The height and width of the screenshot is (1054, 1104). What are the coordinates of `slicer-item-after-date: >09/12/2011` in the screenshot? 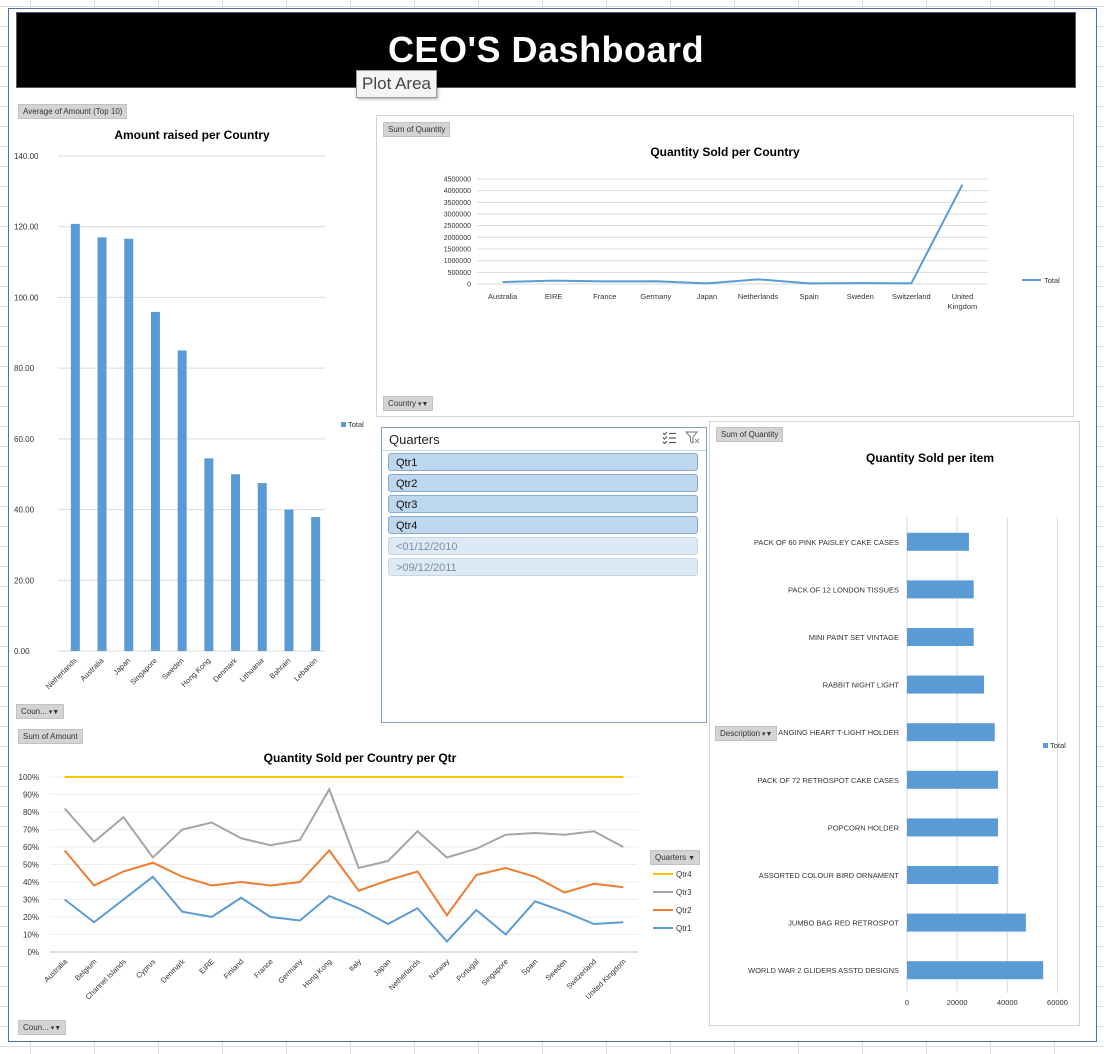 It's located at (543, 567).